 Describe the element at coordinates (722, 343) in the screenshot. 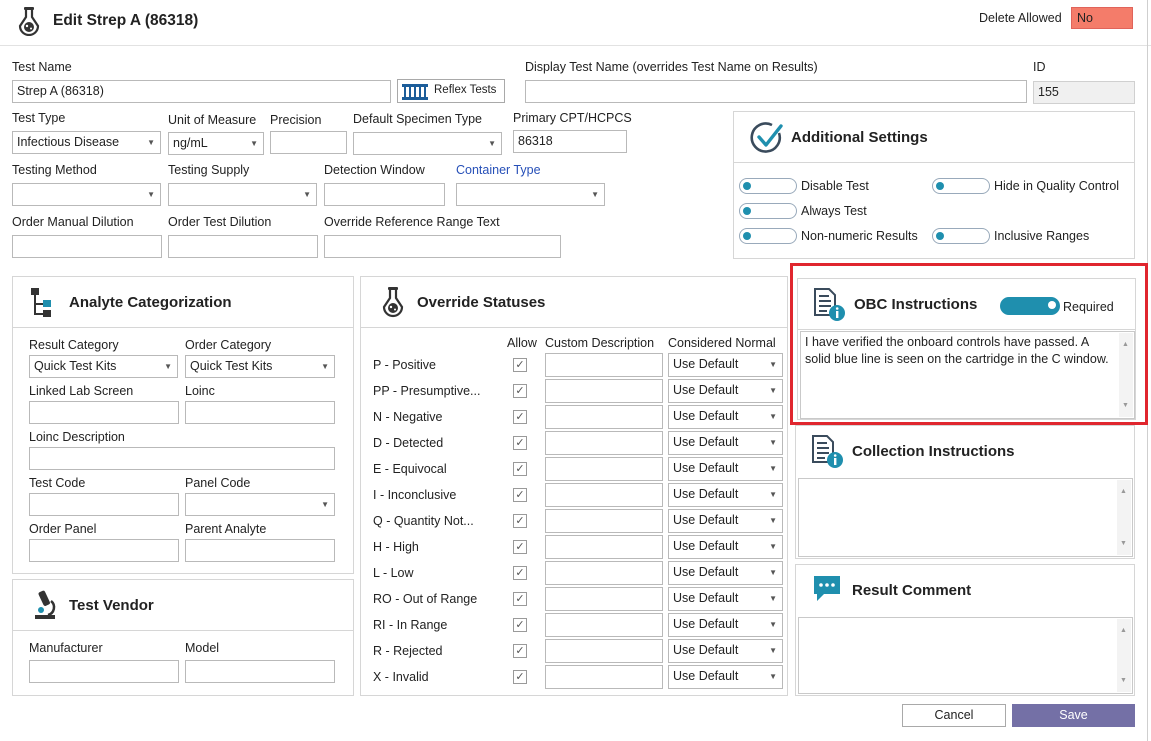

I see `considered-normal-column-header: Considered Normal` at that location.